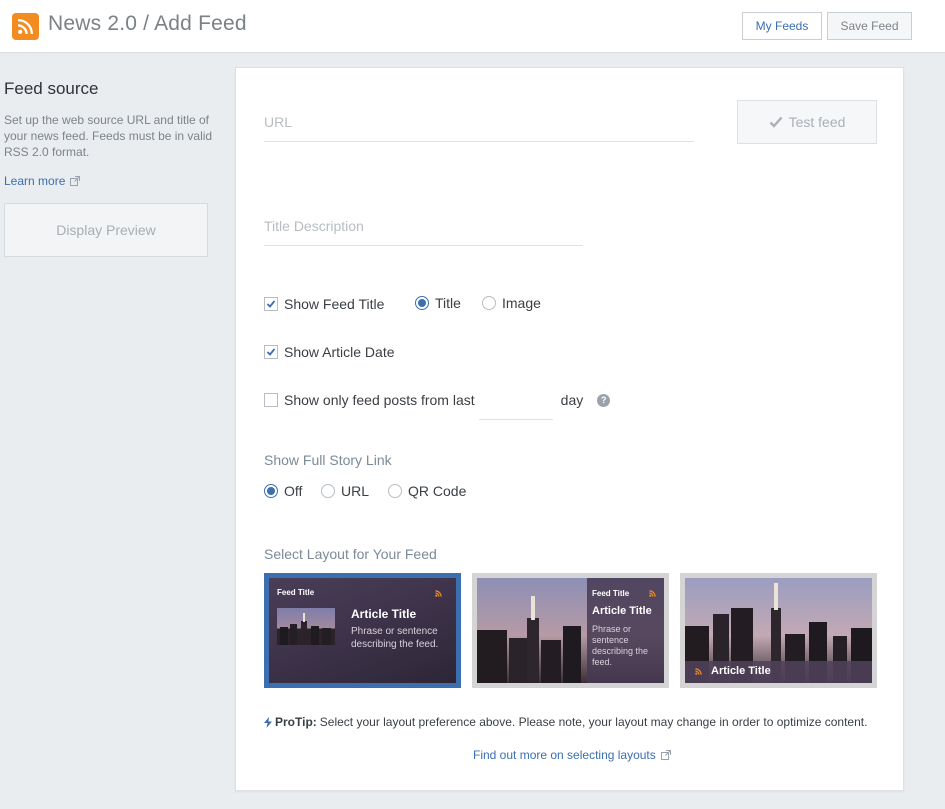 This screenshot has height=809, width=945. Describe the element at coordinates (293, 491) in the screenshot. I see `full-story-radio-off-label: Off` at that location.